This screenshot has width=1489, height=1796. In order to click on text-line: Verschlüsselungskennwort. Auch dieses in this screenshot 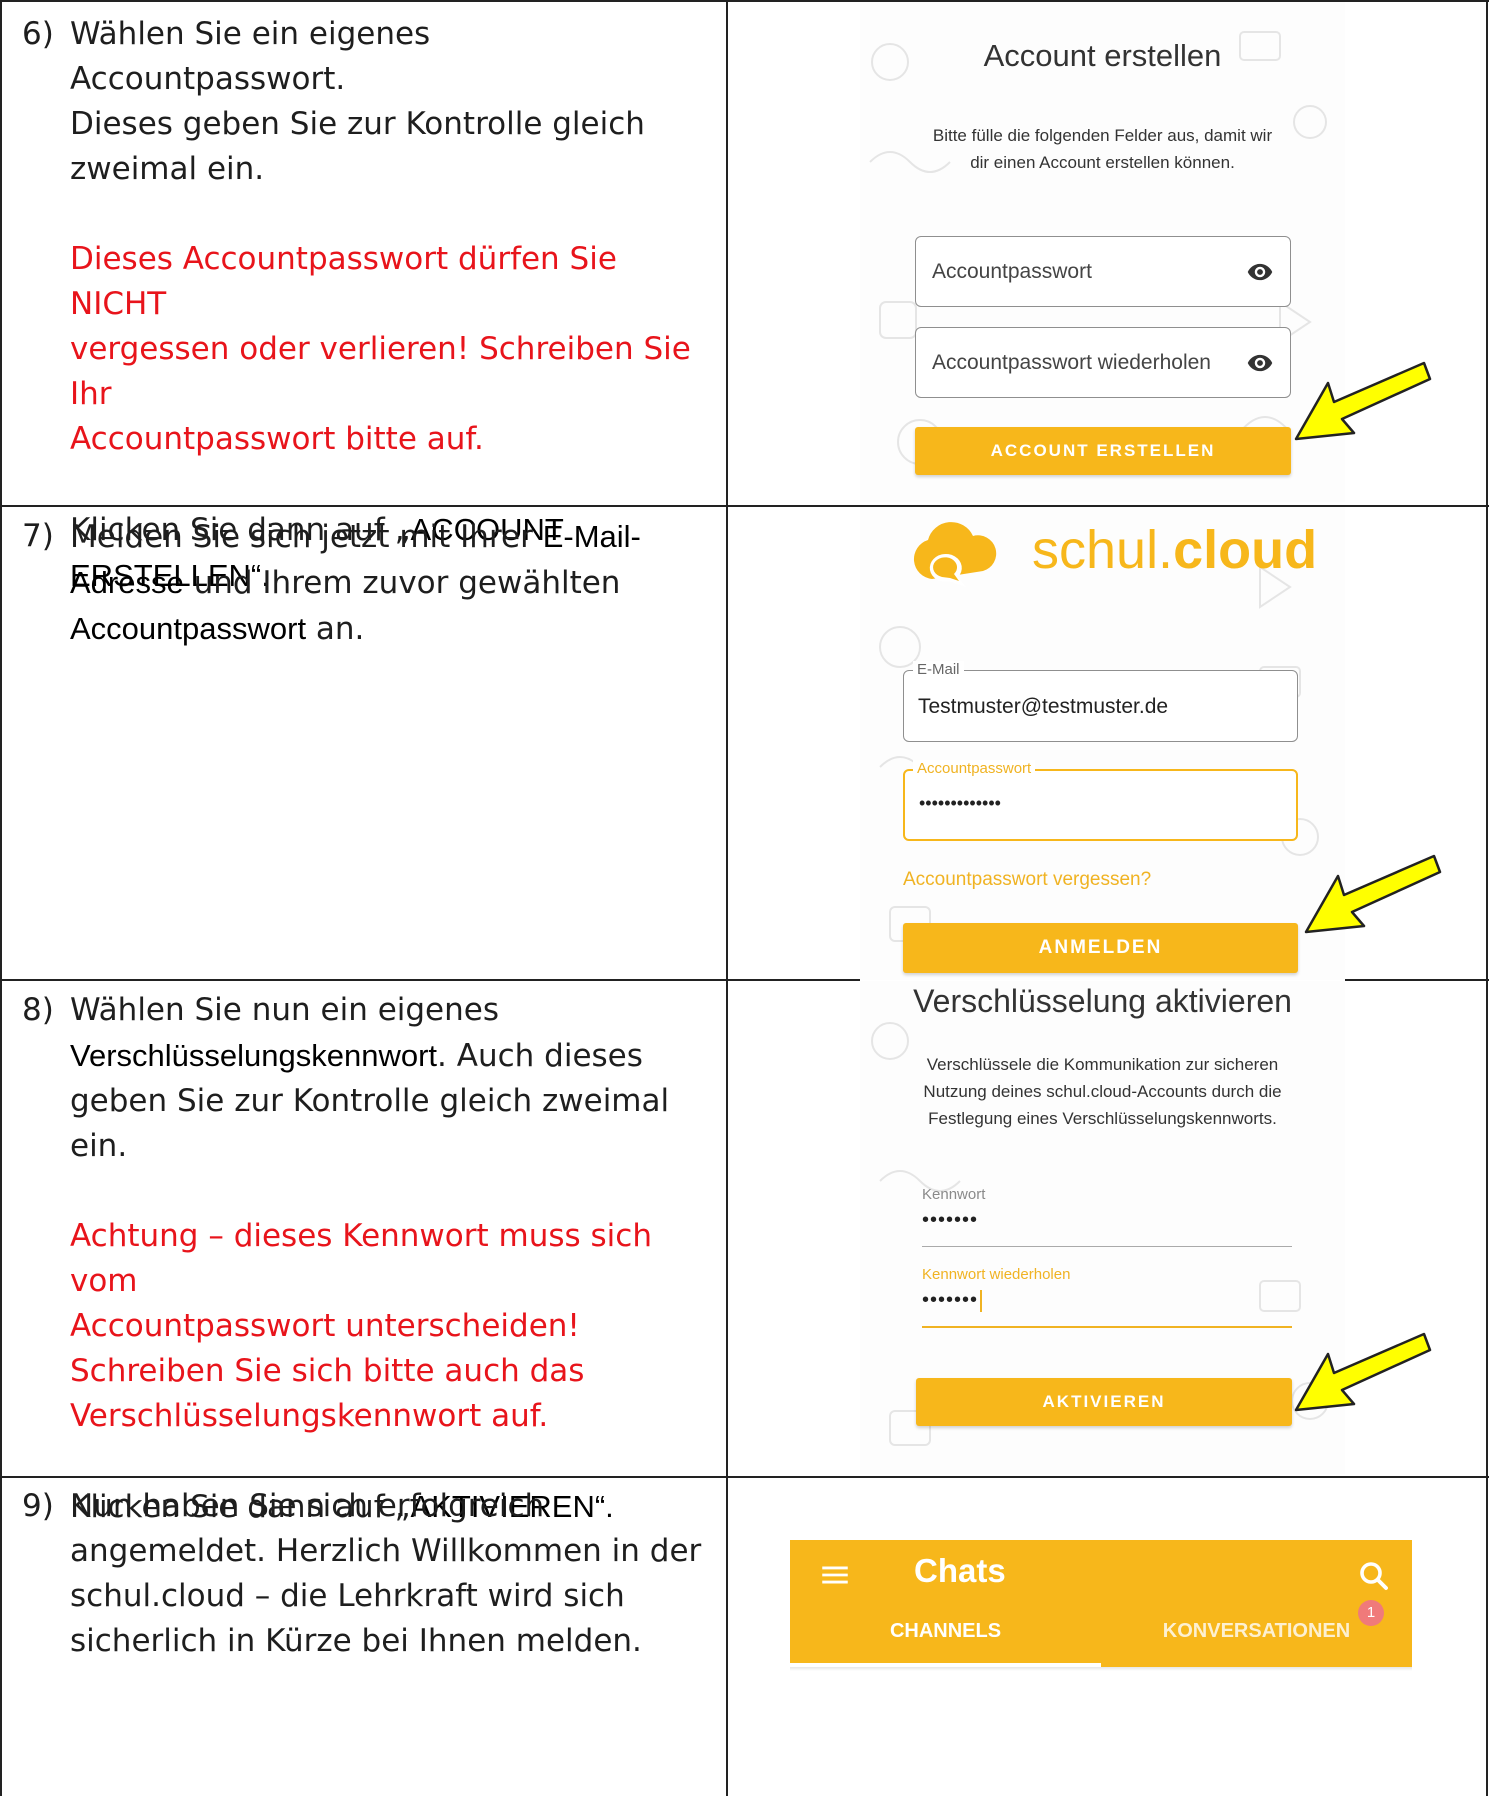, I will do `click(391, 1056)`.